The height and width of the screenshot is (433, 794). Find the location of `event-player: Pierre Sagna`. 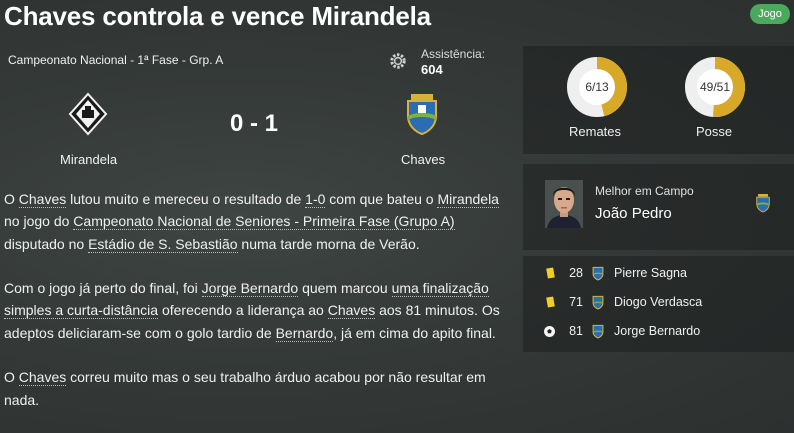

event-player: Pierre Sagna is located at coordinates (650, 273).